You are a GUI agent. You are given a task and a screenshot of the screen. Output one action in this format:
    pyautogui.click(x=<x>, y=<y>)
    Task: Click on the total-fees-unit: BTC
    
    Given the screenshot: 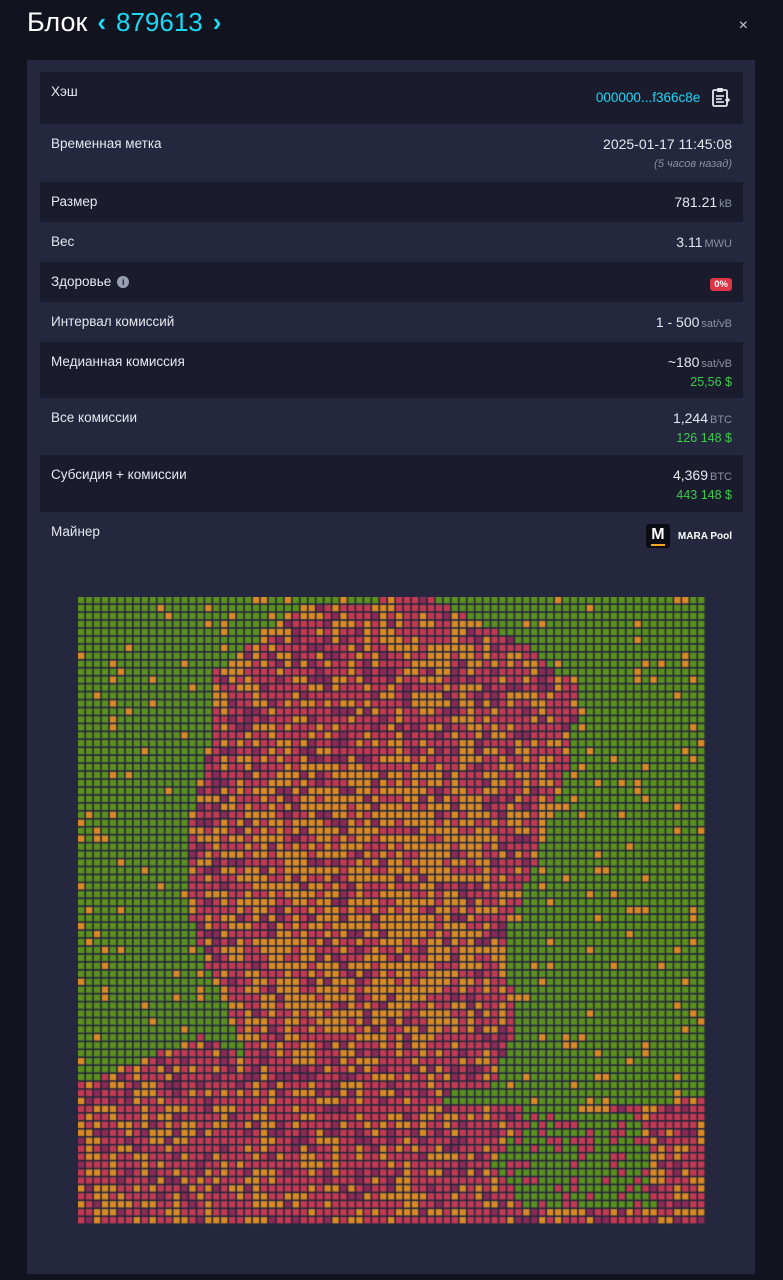 What is the action you would take?
    pyautogui.click(x=721, y=420)
    